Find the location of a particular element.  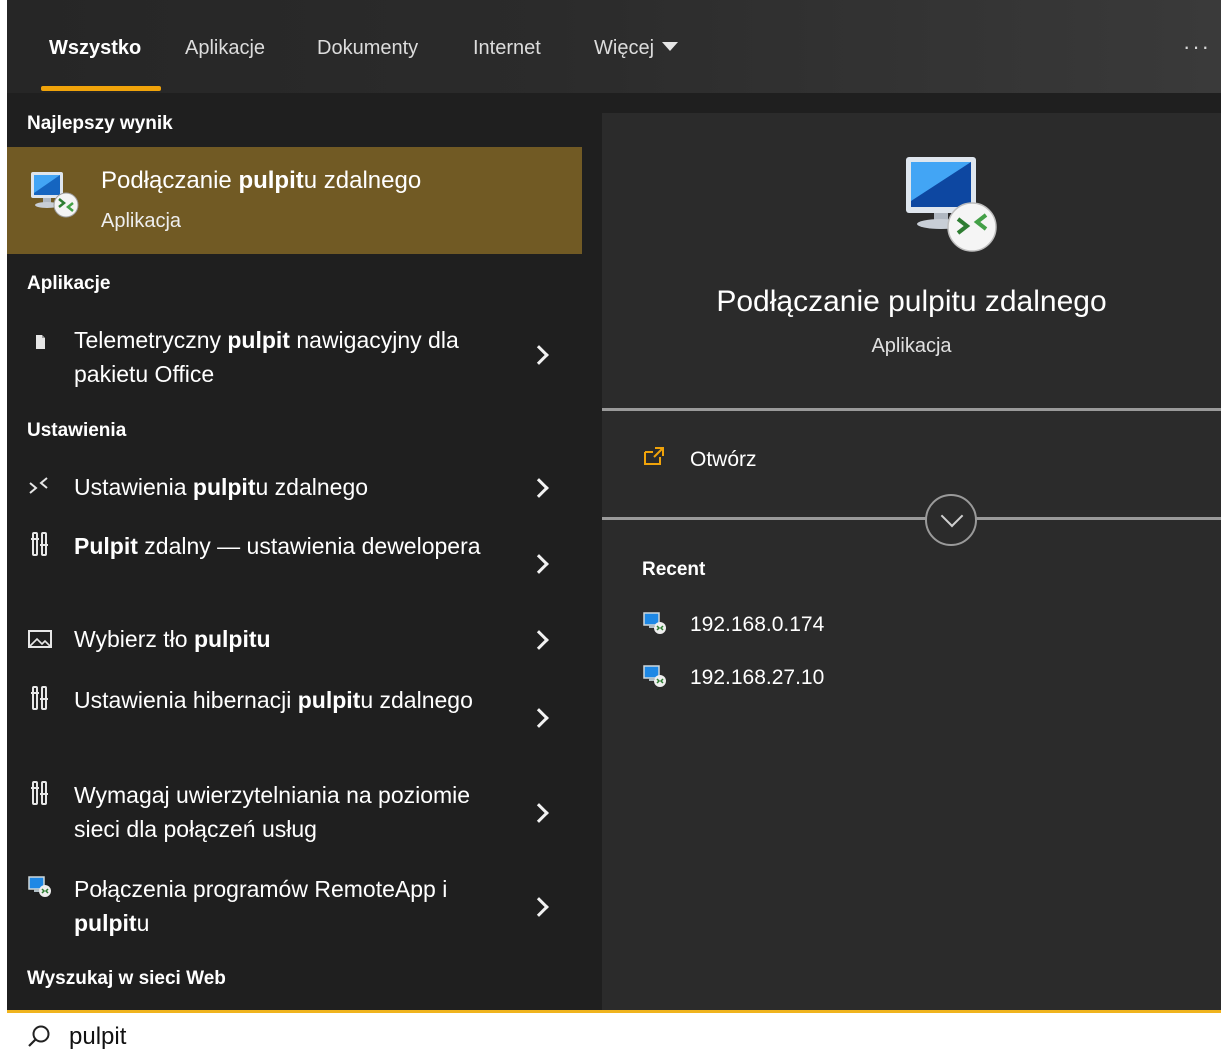

open-action: Otwórz is located at coordinates (911, 465).